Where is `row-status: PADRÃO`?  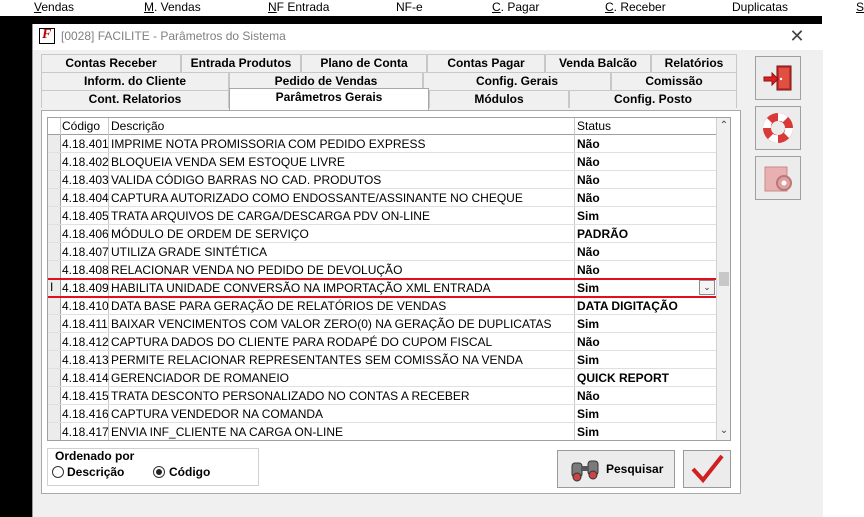 row-status: PADRÃO is located at coordinates (602, 234).